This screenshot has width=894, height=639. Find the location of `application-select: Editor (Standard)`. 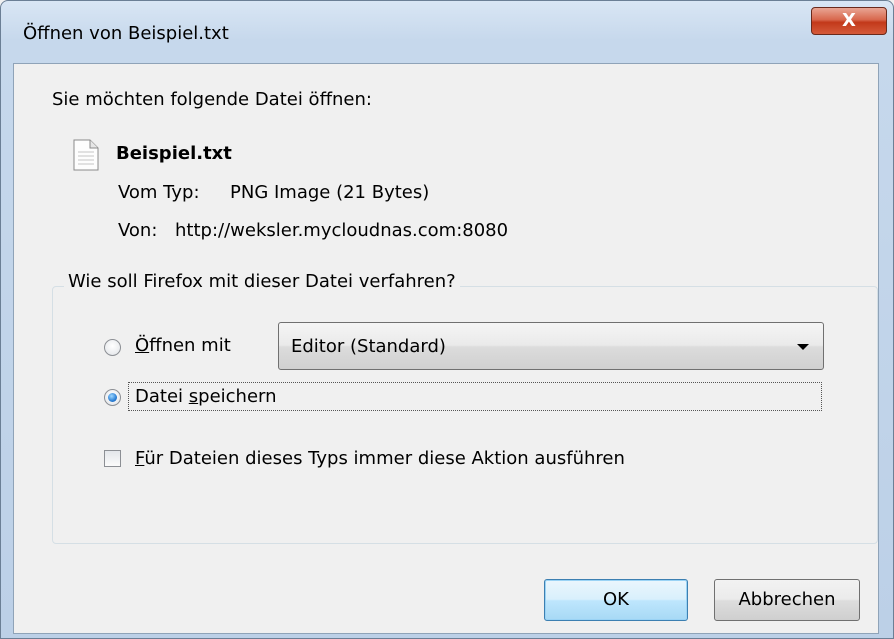

application-select: Editor (Standard) is located at coordinates (551, 346).